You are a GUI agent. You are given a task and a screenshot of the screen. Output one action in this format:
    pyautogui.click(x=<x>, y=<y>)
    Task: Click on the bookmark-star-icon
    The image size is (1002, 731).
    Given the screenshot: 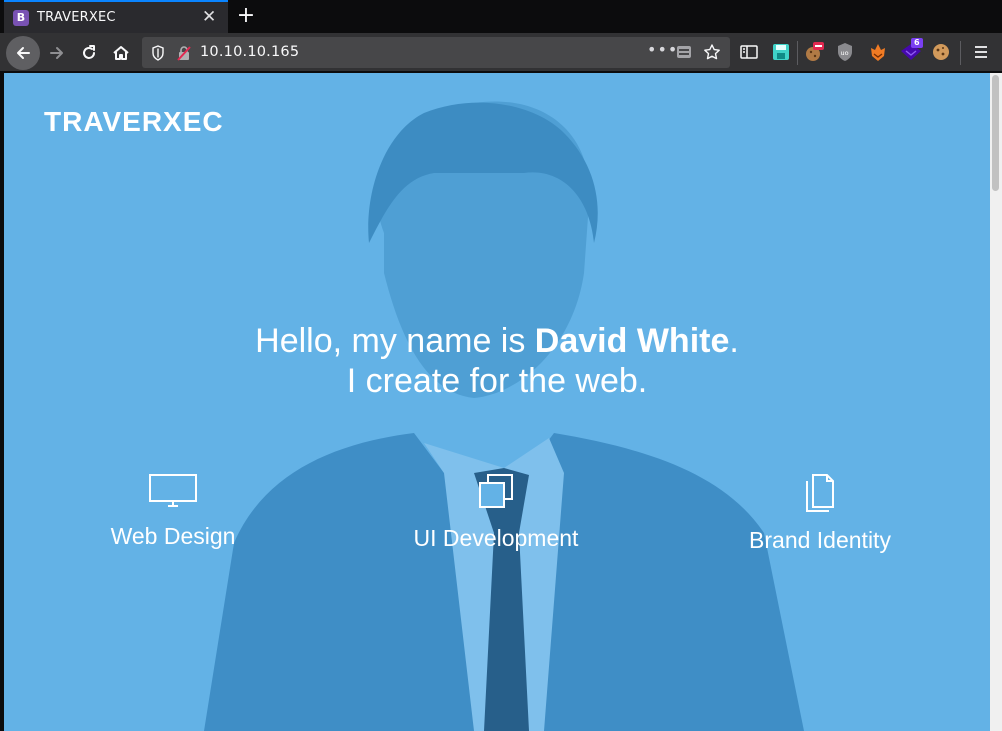 What is the action you would take?
    pyautogui.click(x=712, y=52)
    